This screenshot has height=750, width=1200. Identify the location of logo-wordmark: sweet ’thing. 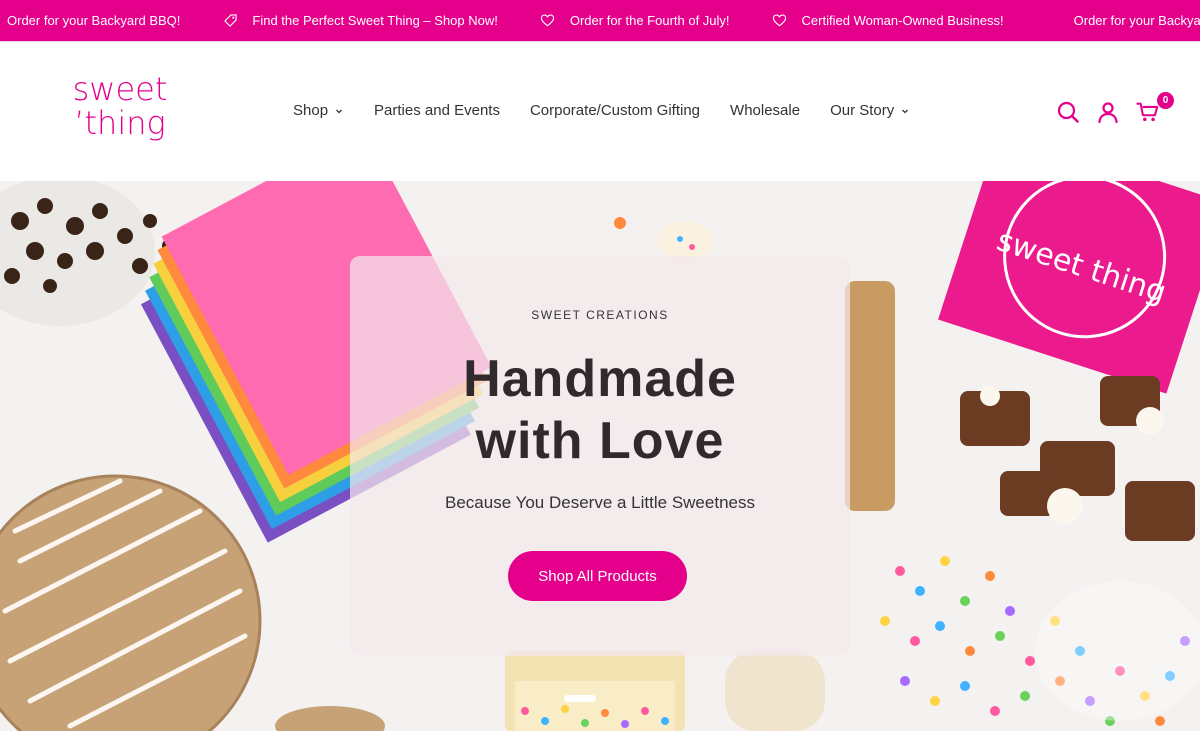
(120, 106).